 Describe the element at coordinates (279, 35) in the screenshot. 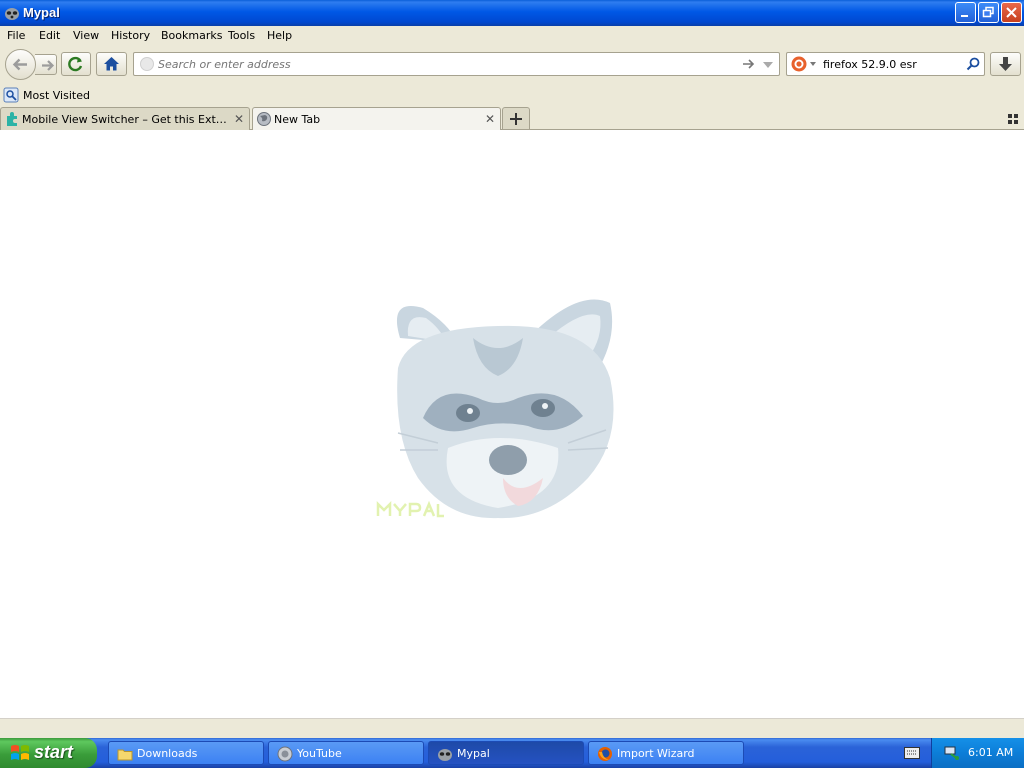

I see `menu-help: Help` at that location.